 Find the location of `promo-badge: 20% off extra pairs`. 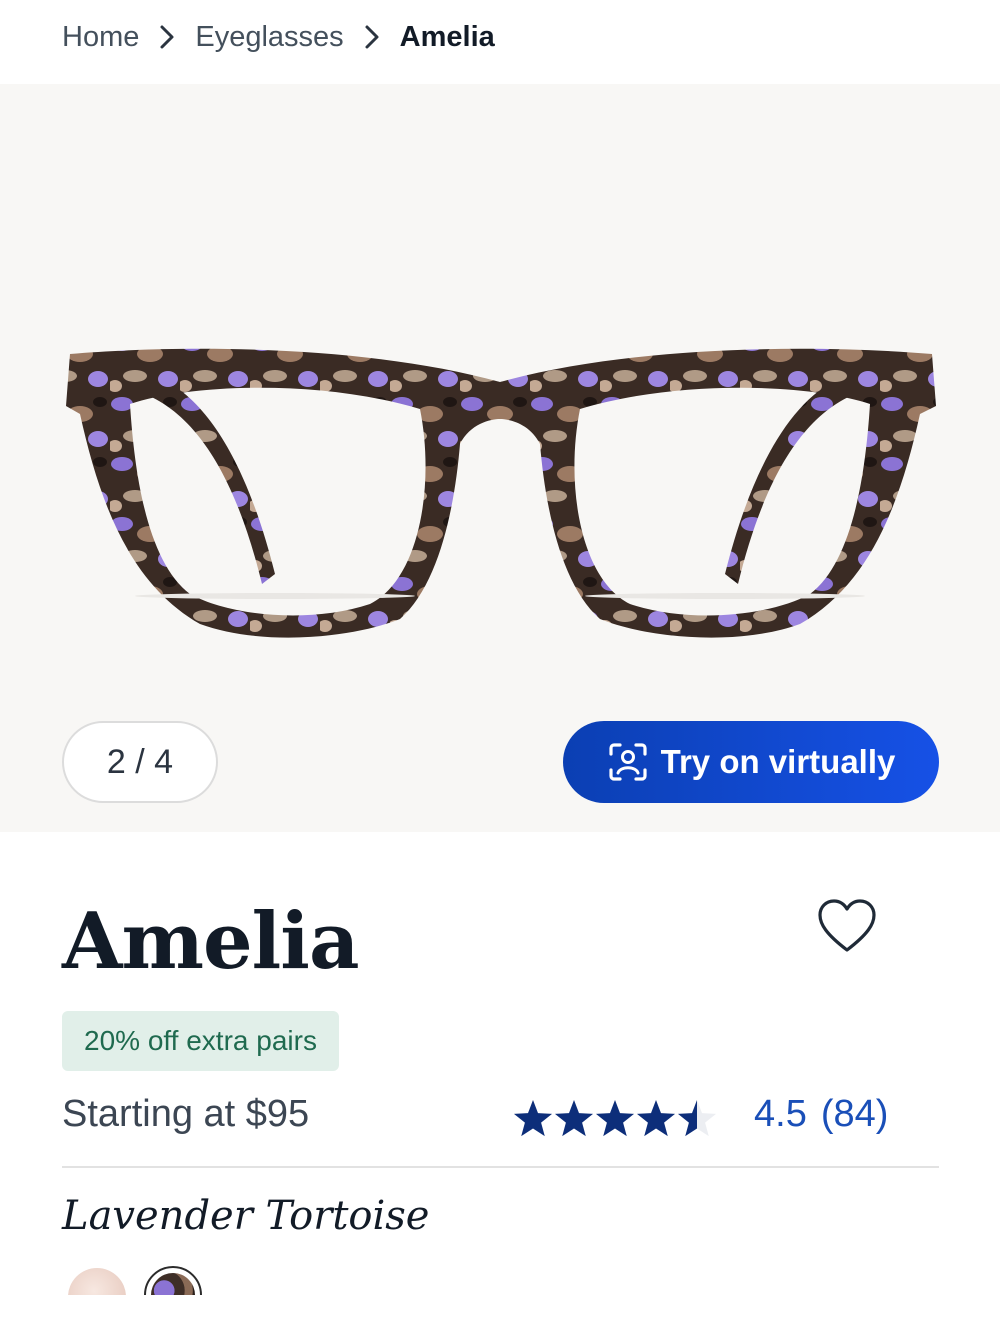

promo-badge: 20% off extra pairs is located at coordinates (200, 1041).